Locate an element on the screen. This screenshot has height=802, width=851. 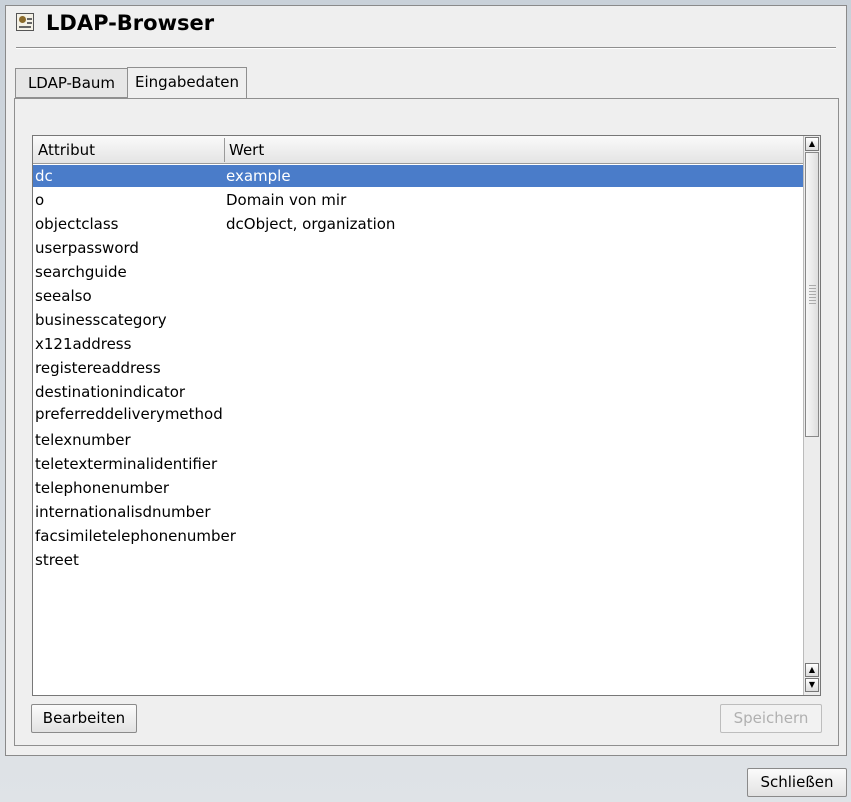
attribute-cell: searchguide is located at coordinates (81, 272).